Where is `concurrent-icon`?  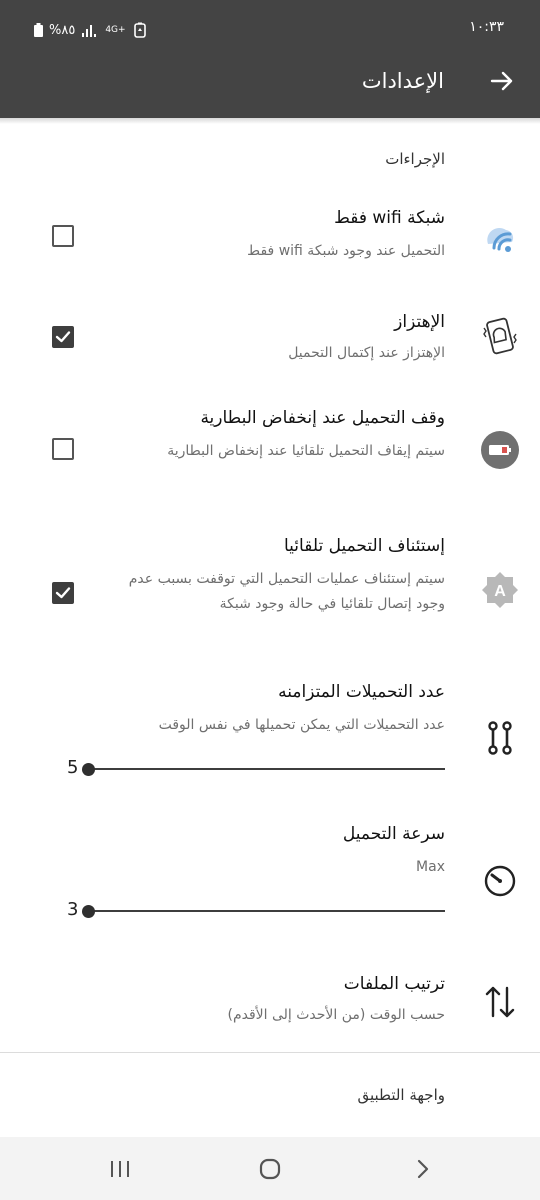 concurrent-icon is located at coordinates (500, 738).